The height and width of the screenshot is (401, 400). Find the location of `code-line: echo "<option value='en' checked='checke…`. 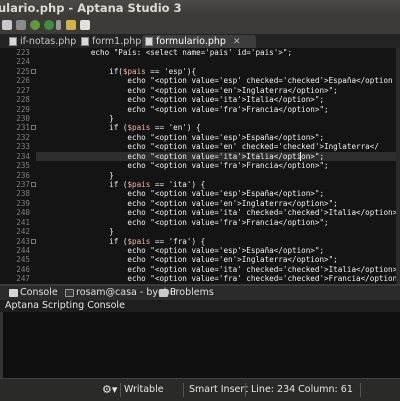

code-line: echo "<option value='en' checked='checke… is located at coordinates (218, 146).